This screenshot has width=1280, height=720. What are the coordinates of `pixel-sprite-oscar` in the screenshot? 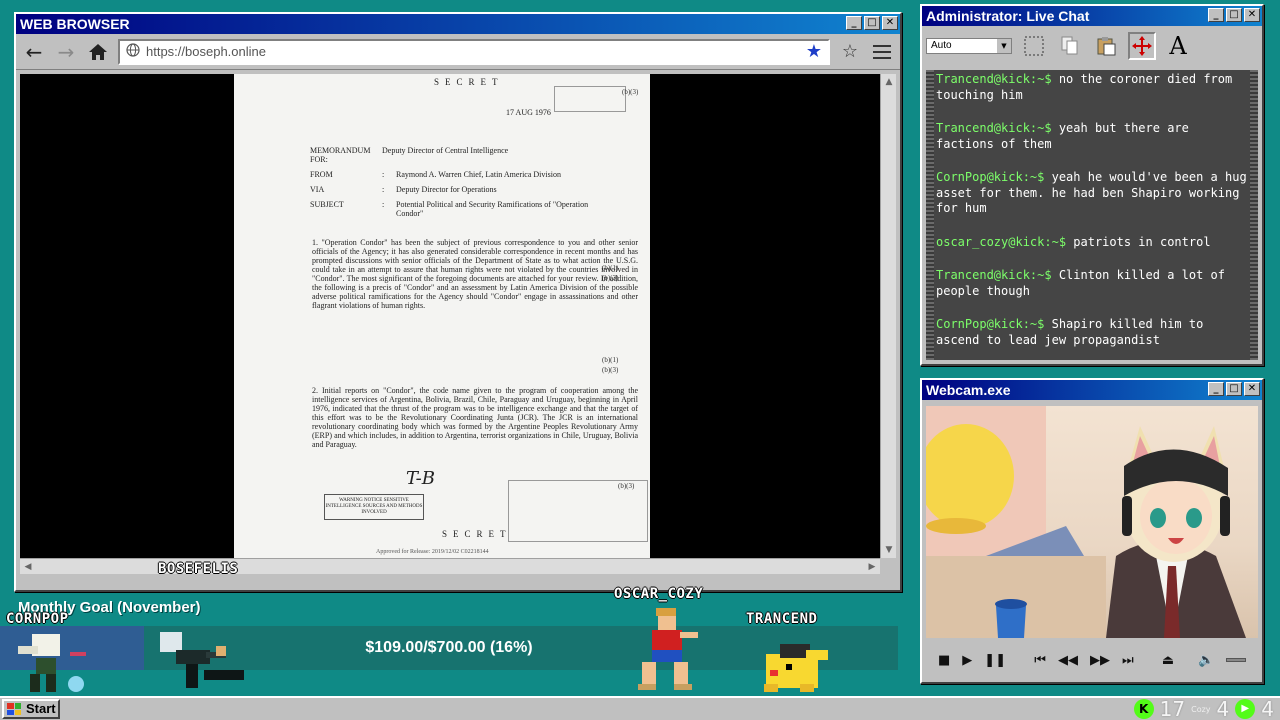 It's located at (668, 649).